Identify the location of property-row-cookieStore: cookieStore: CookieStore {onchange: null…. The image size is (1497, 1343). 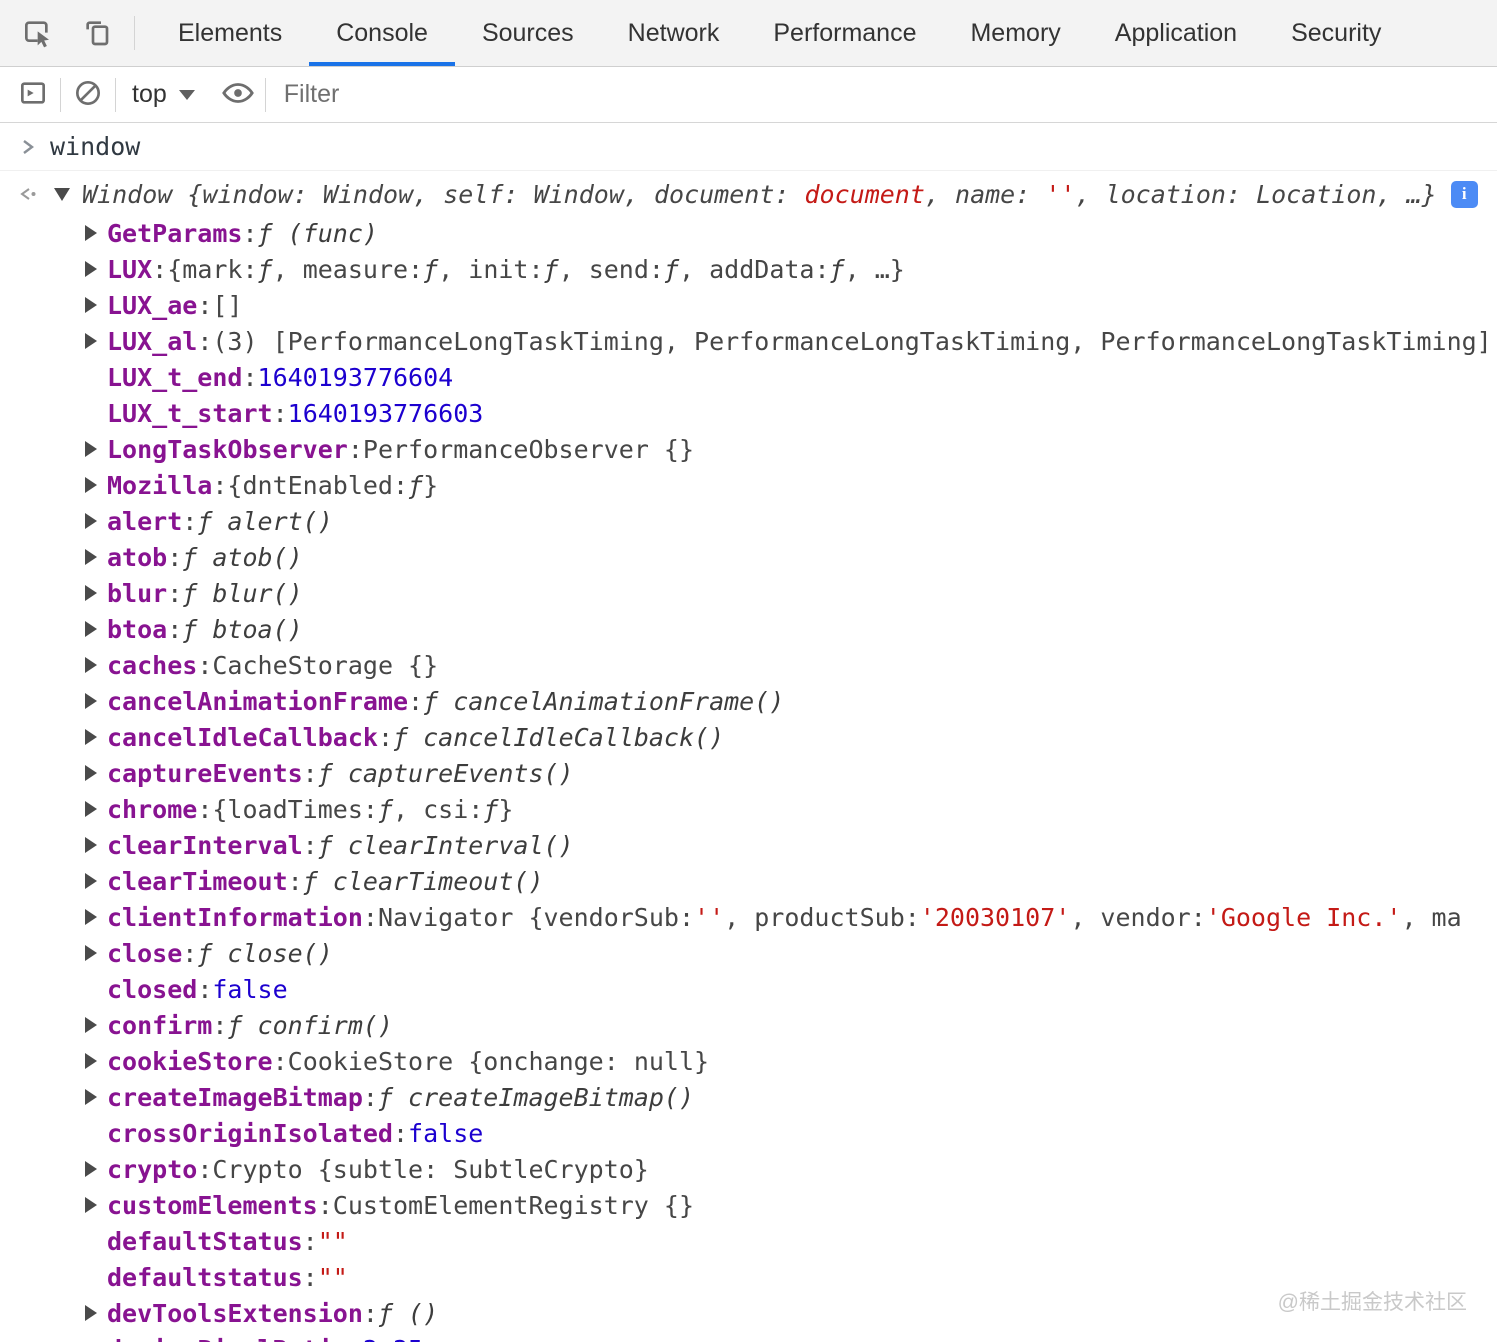
(748, 1061).